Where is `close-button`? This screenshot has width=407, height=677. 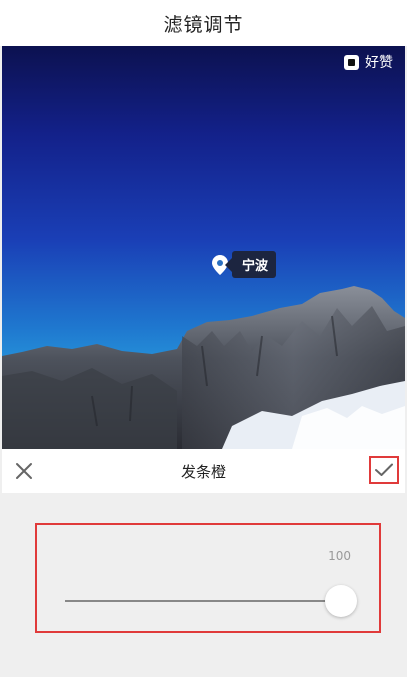 close-button is located at coordinates (24, 471).